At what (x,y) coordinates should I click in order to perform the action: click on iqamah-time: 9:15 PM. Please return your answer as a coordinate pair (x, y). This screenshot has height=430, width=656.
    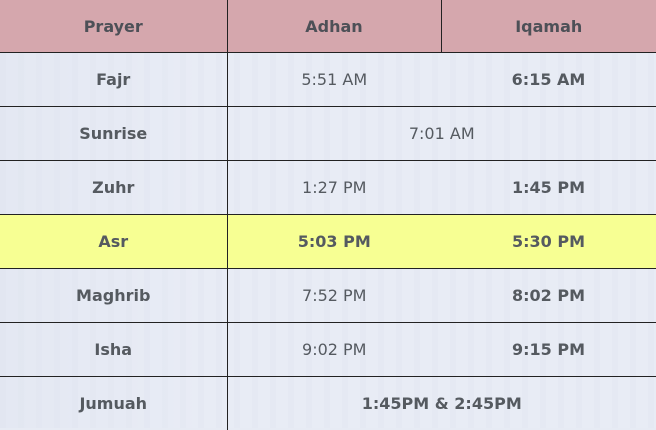
    Looking at the image, I should click on (548, 350).